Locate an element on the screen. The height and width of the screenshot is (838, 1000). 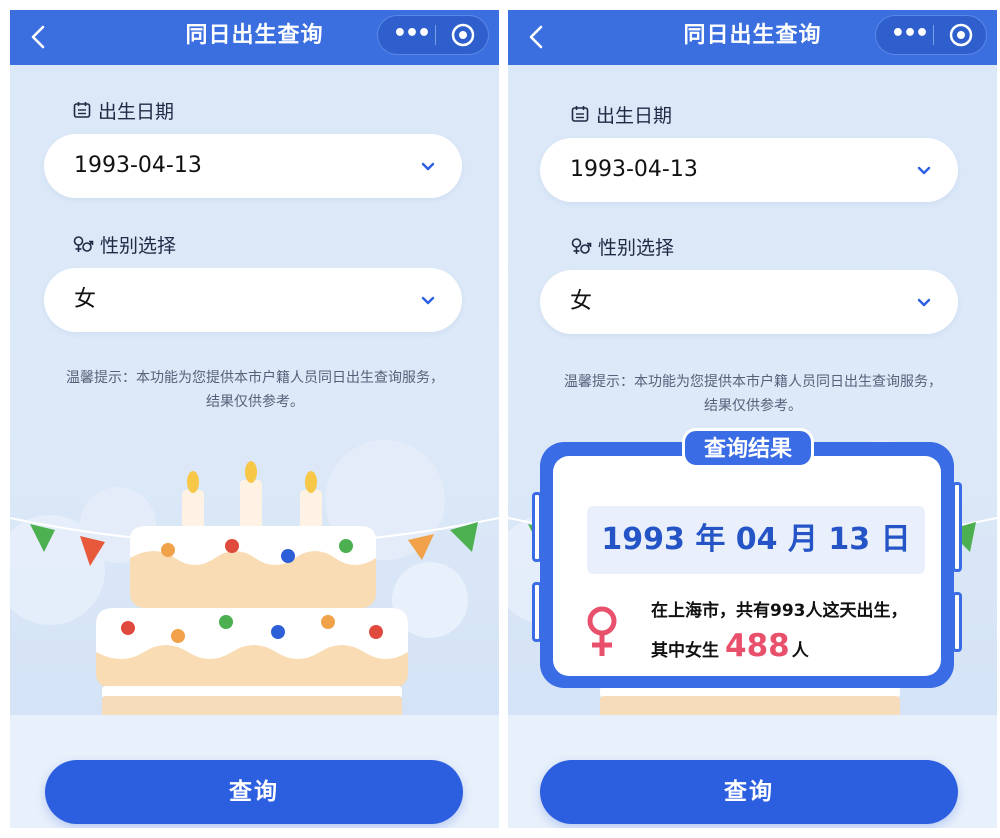
result-female-count: 488 is located at coordinates (757, 646).